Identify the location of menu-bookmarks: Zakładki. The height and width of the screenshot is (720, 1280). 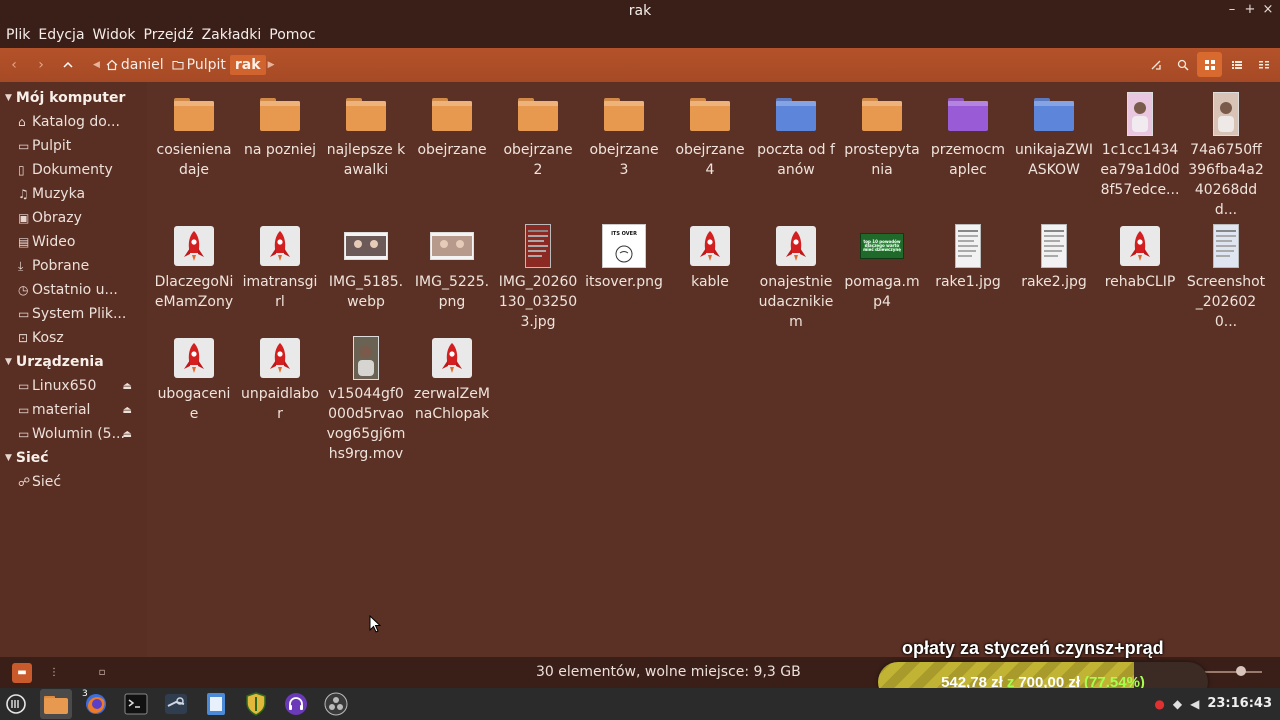
(235, 35).